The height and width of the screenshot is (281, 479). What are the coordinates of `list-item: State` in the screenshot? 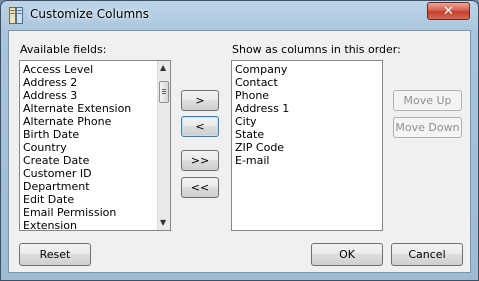 It's located at (307, 134).